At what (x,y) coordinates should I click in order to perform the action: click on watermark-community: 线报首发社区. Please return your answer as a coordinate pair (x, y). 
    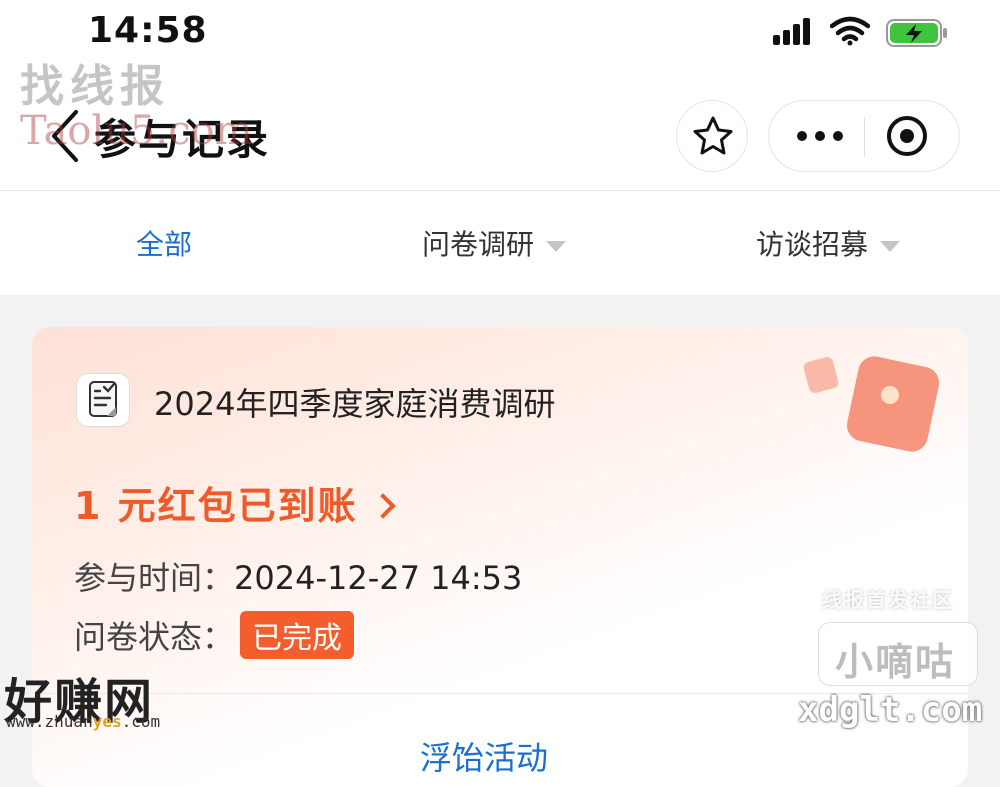
    Looking at the image, I should click on (888, 600).